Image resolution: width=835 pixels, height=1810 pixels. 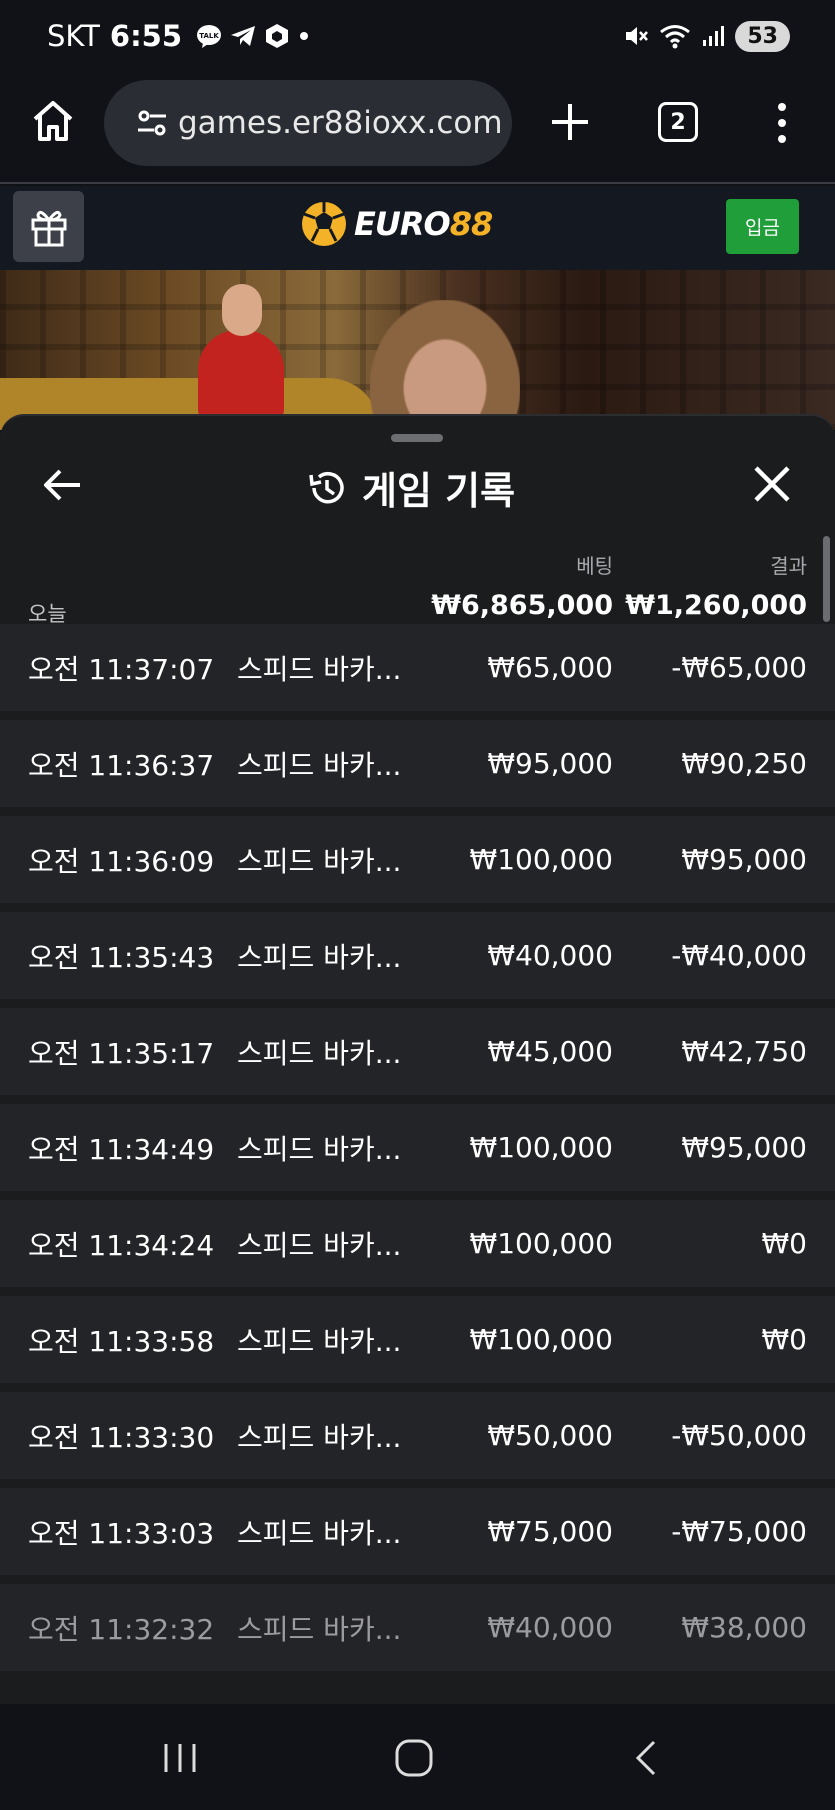 I want to click on history-row: 오전 11:36:37 스피드 바카... ₩95,000 ₩90,250, so click(x=417, y=763).